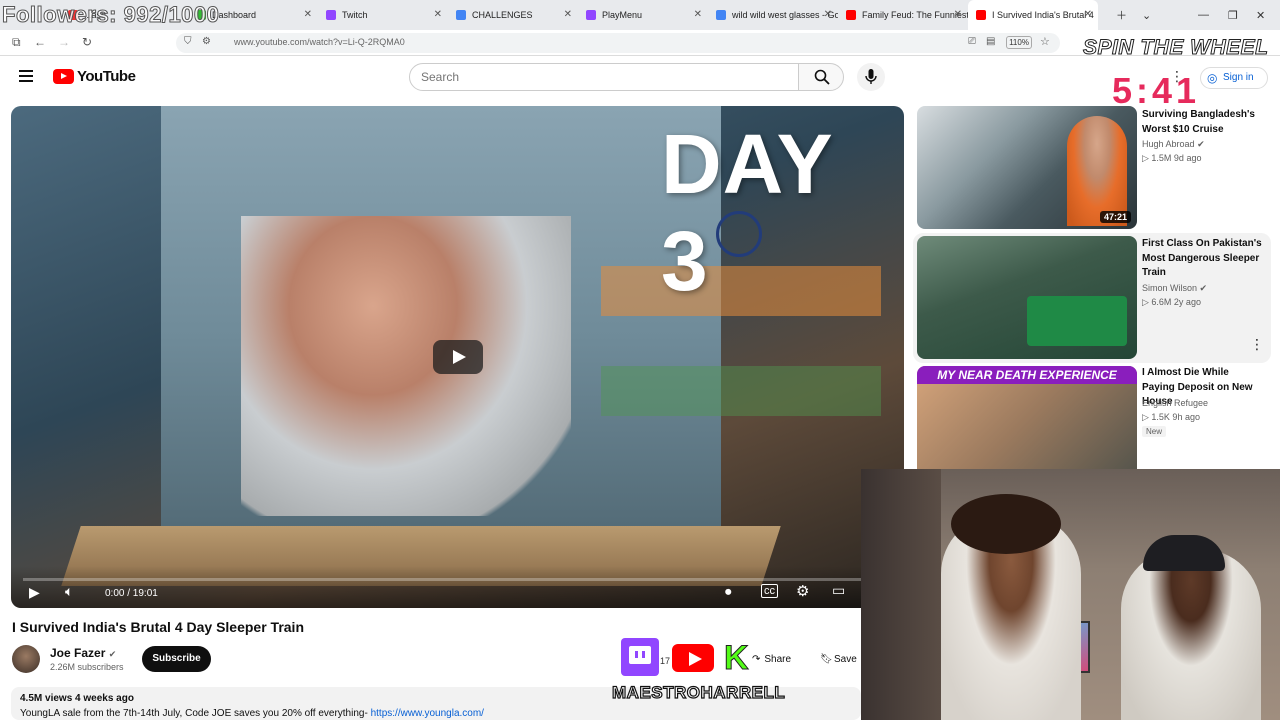 Image resolution: width=1280 pixels, height=720 pixels. I want to click on views-and-age: 4.5M views 4 weeks ago, so click(77, 698).